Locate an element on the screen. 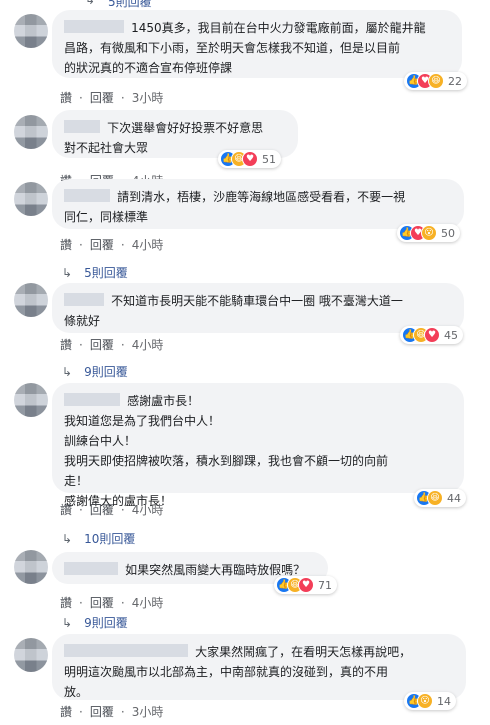 This screenshot has width=490, height=725. reaction-count: 71 is located at coordinates (325, 585).